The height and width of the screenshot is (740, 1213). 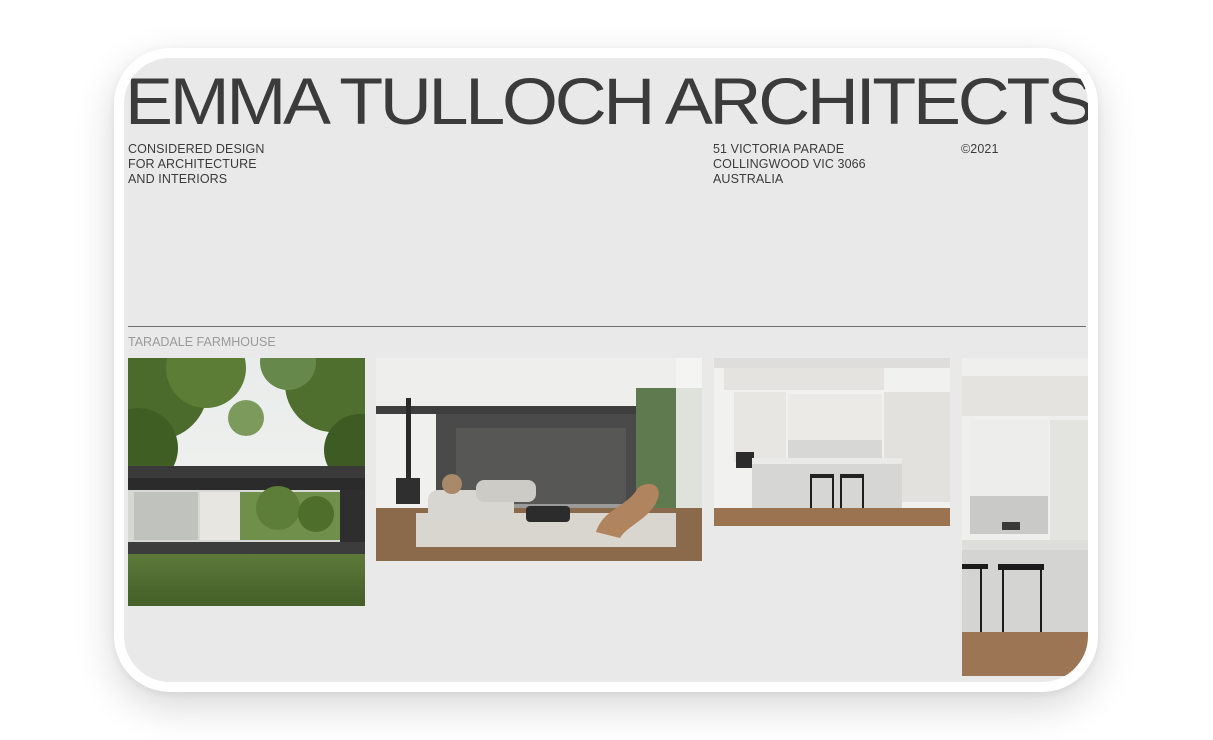 What do you see at coordinates (192, 164) in the screenshot?
I see `tagline-line-2: FOR ARCHITECTURE` at bounding box center [192, 164].